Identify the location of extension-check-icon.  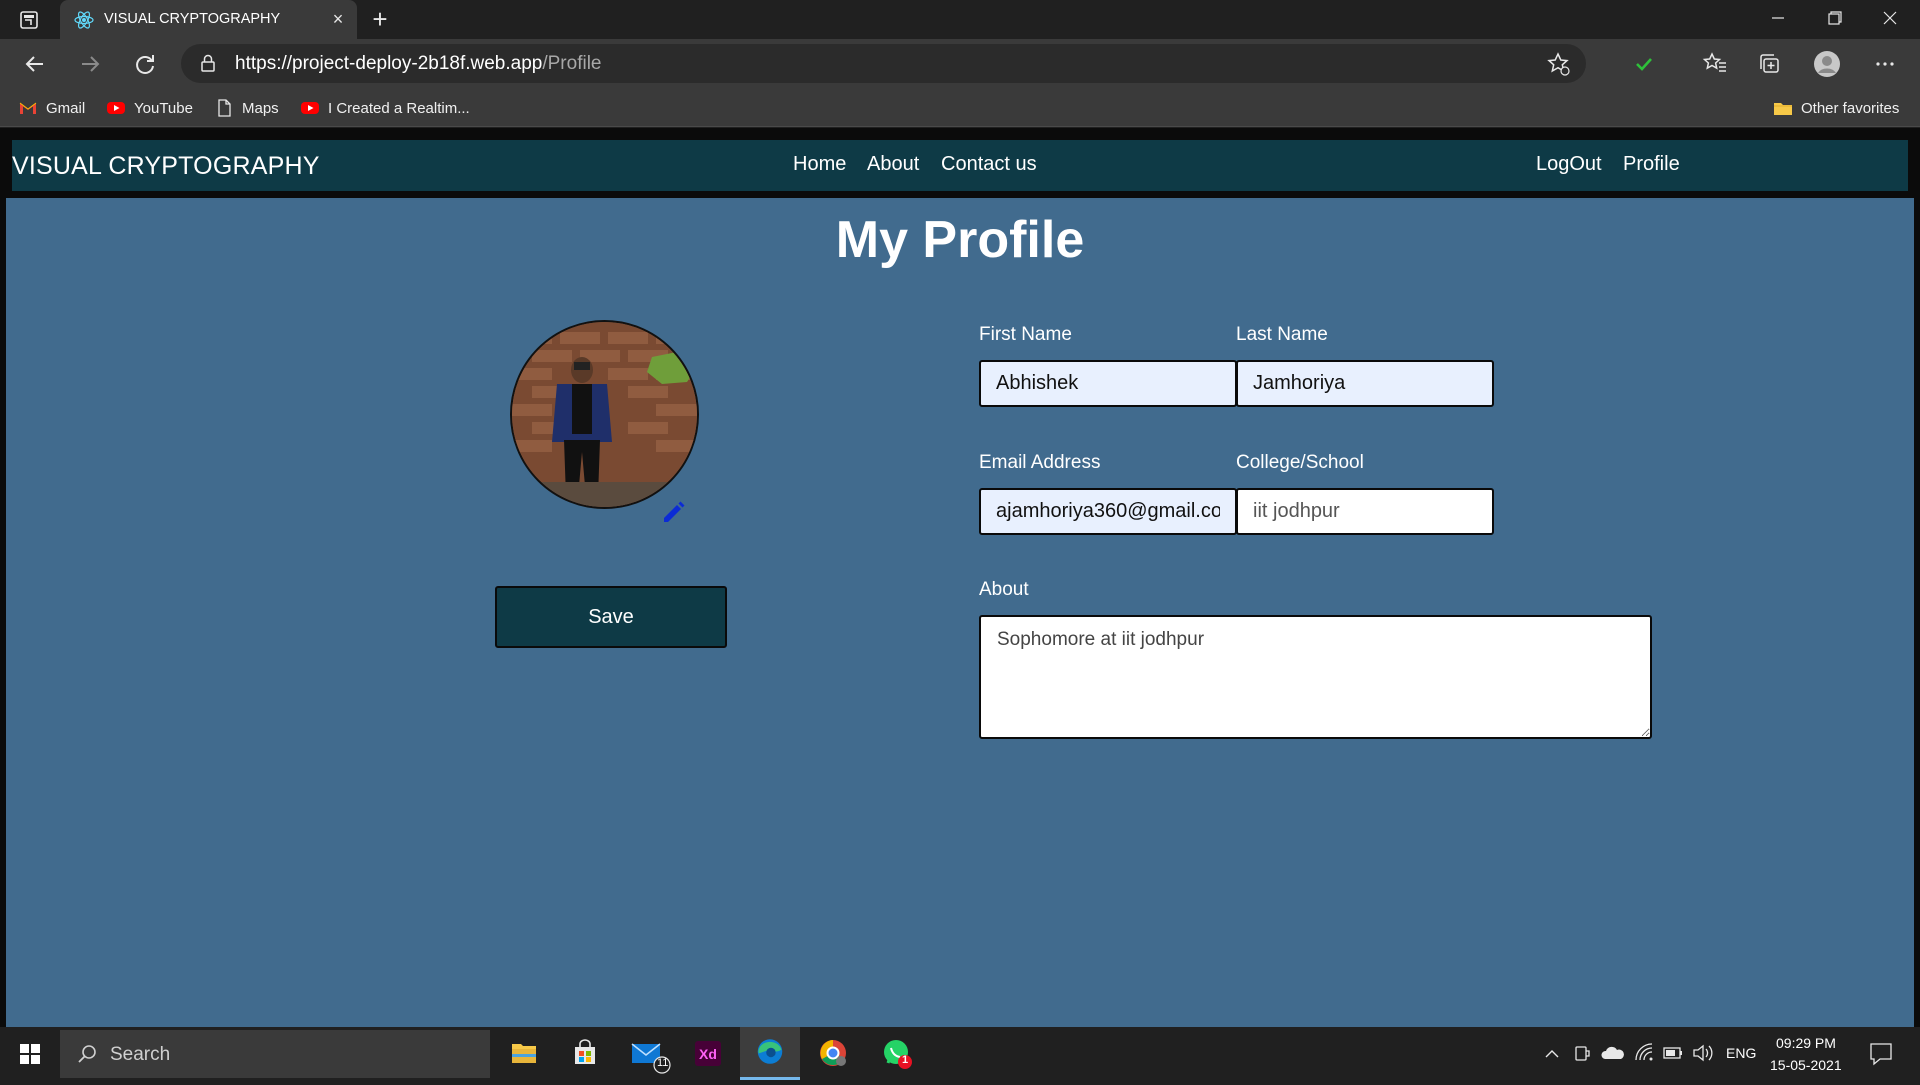
(1644, 64).